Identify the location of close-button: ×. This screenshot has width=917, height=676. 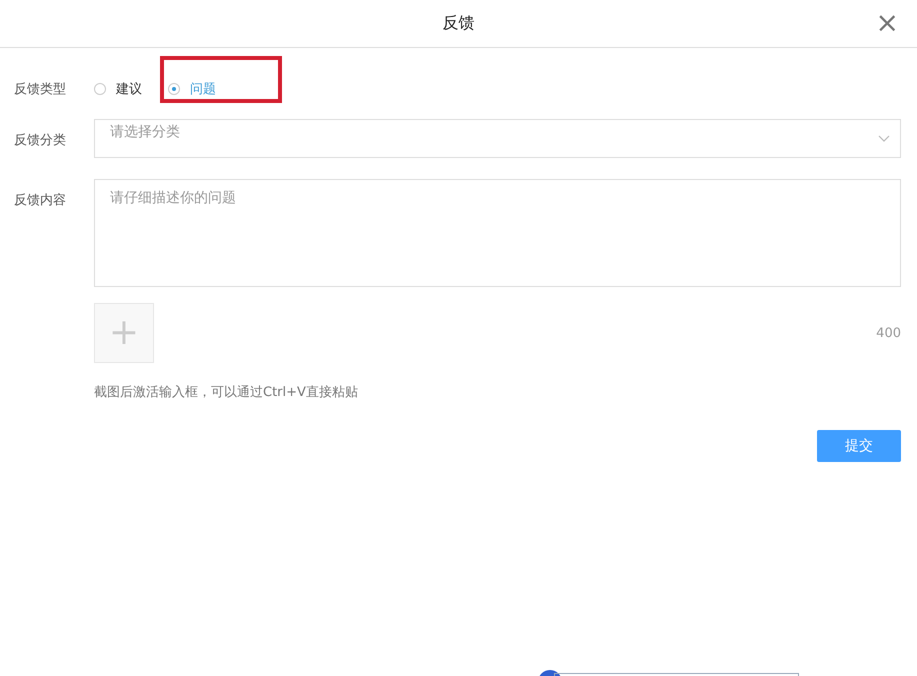
(887, 23).